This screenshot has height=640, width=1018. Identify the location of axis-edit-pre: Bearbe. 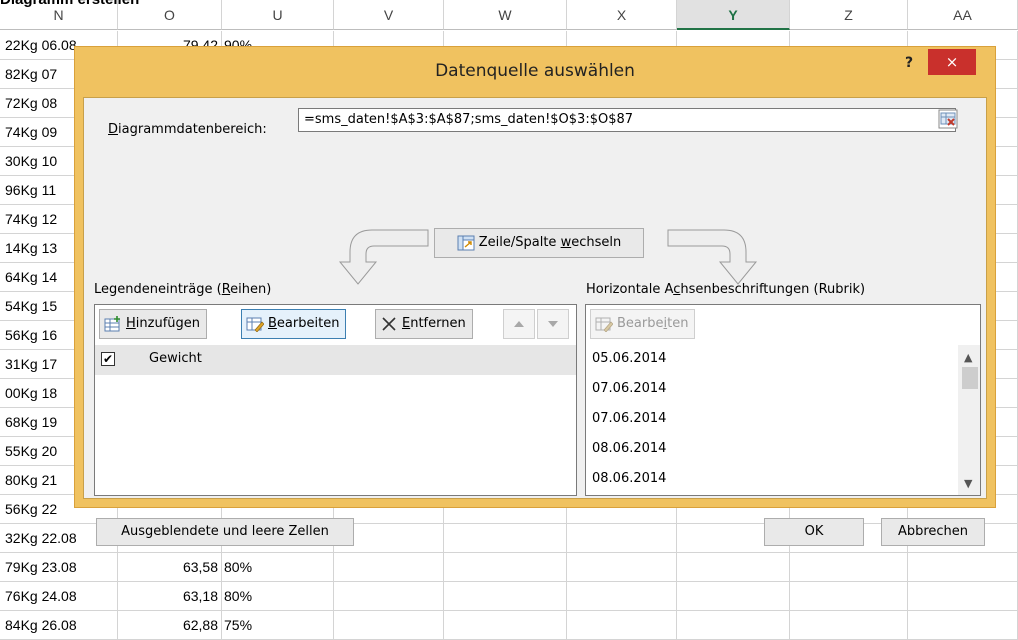
(640, 323).